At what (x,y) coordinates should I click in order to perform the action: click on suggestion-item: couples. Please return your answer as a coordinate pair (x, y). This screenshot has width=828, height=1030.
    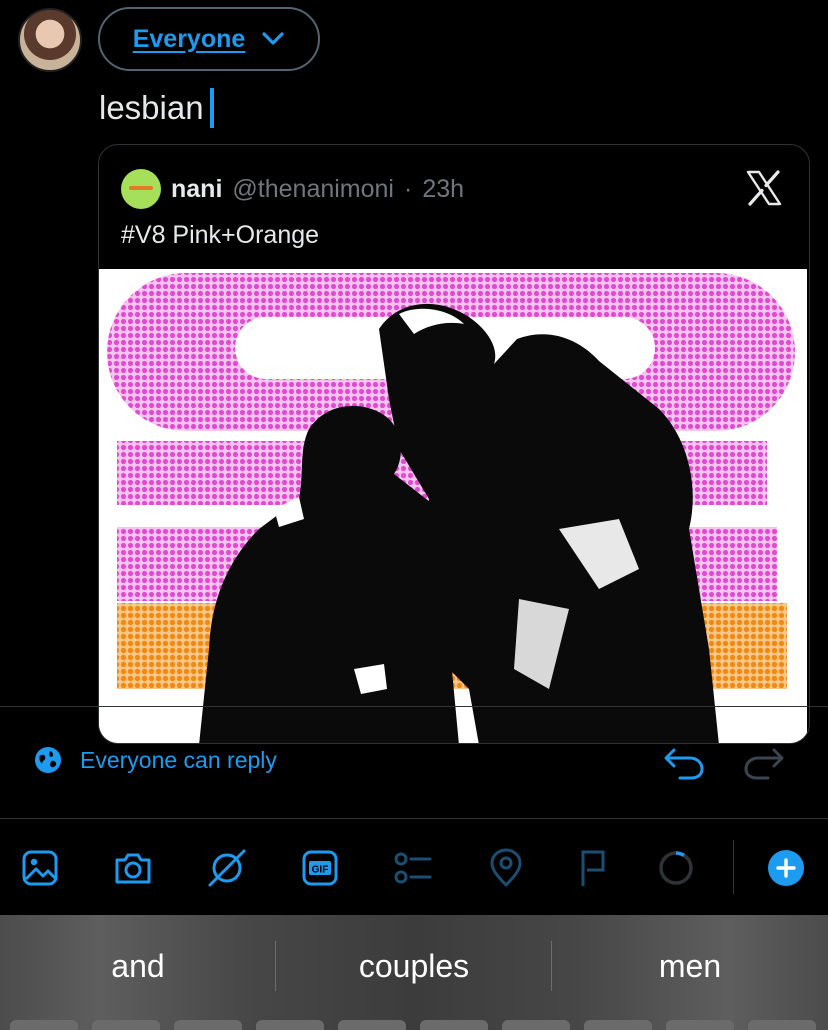
    Looking at the image, I should click on (414, 966).